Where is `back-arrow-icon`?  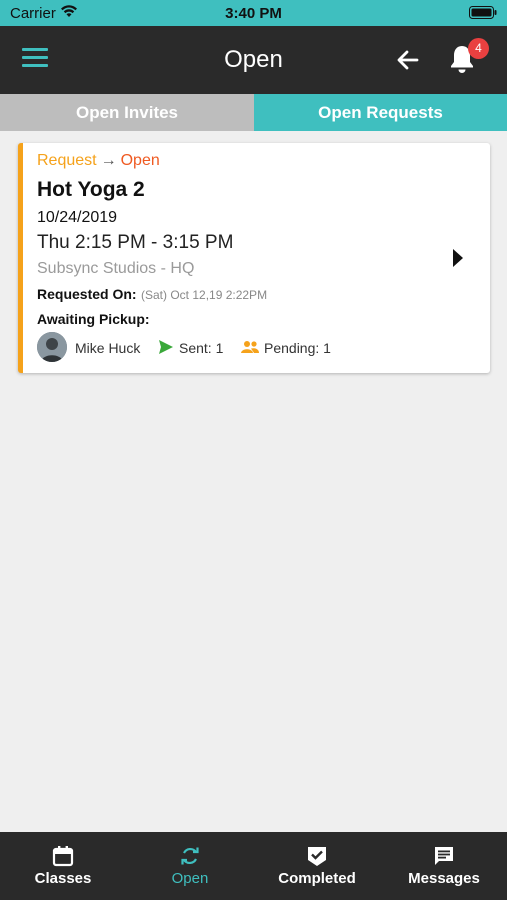 back-arrow-icon is located at coordinates (408, 60).